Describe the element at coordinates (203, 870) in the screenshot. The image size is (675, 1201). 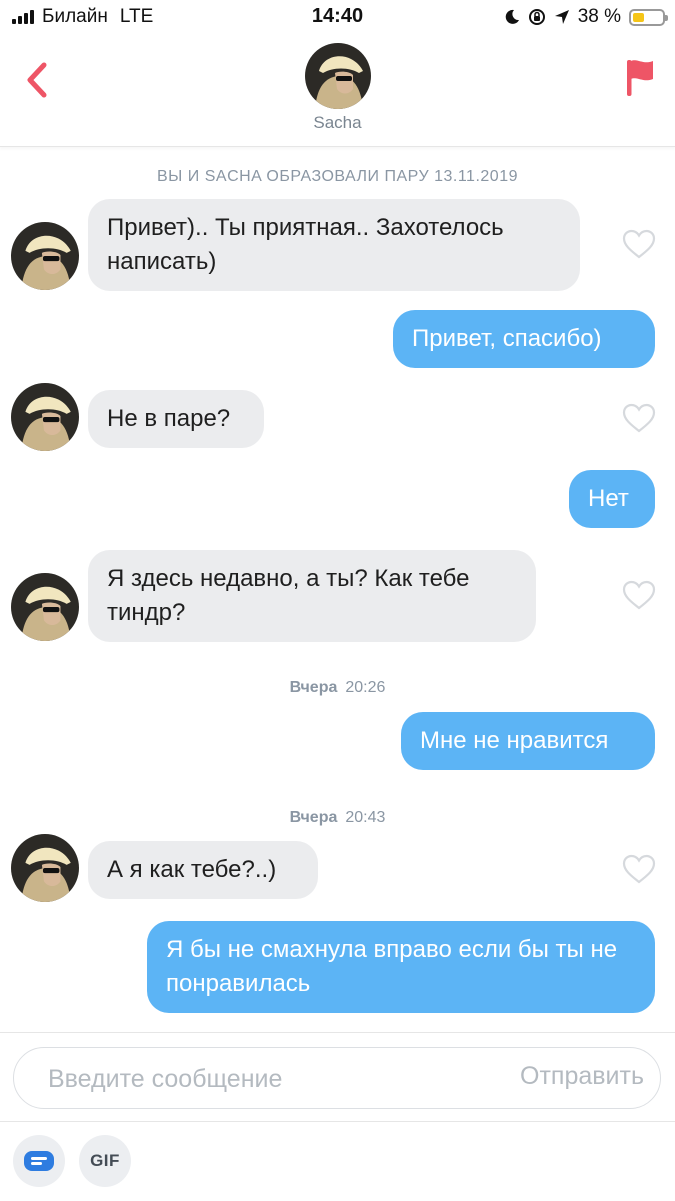
I see `message-bubble: А я как тебе?..)` at that location.